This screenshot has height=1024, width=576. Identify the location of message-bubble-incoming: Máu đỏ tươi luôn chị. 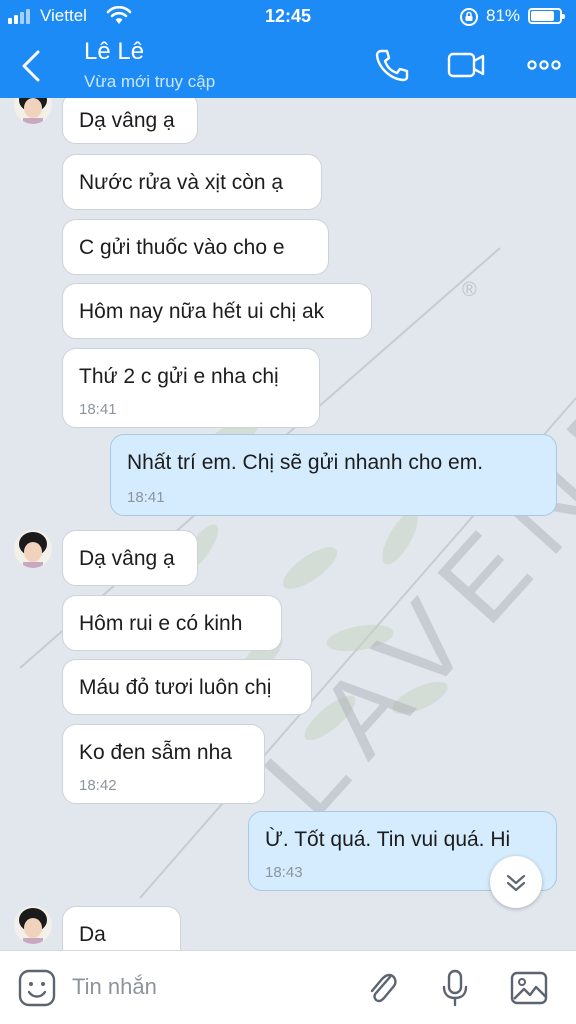
(187, 687).